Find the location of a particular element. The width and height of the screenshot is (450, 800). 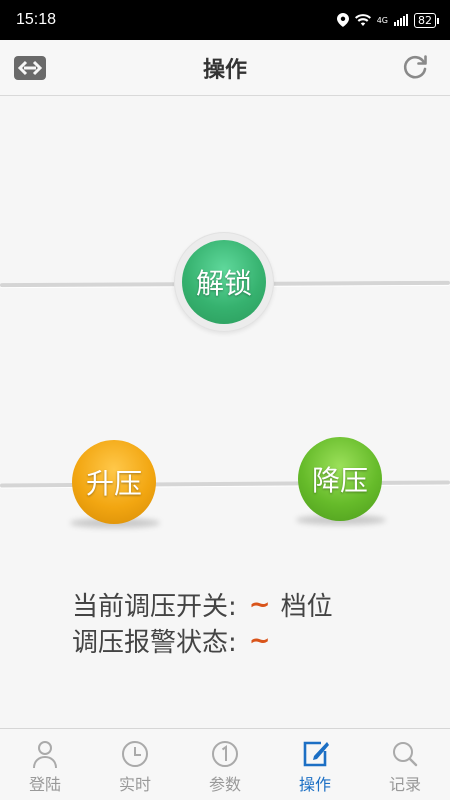

page-title: 操作 is located at coordinates (224, 70).